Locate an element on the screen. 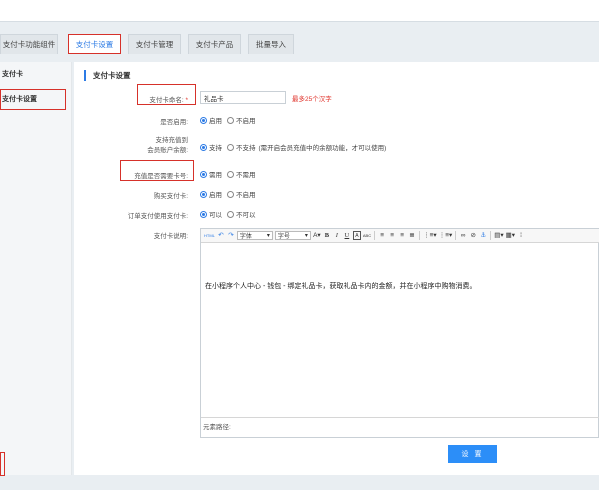  need-card-no-radio-group: 需用 不需用 is located at coordinates (230, 174).